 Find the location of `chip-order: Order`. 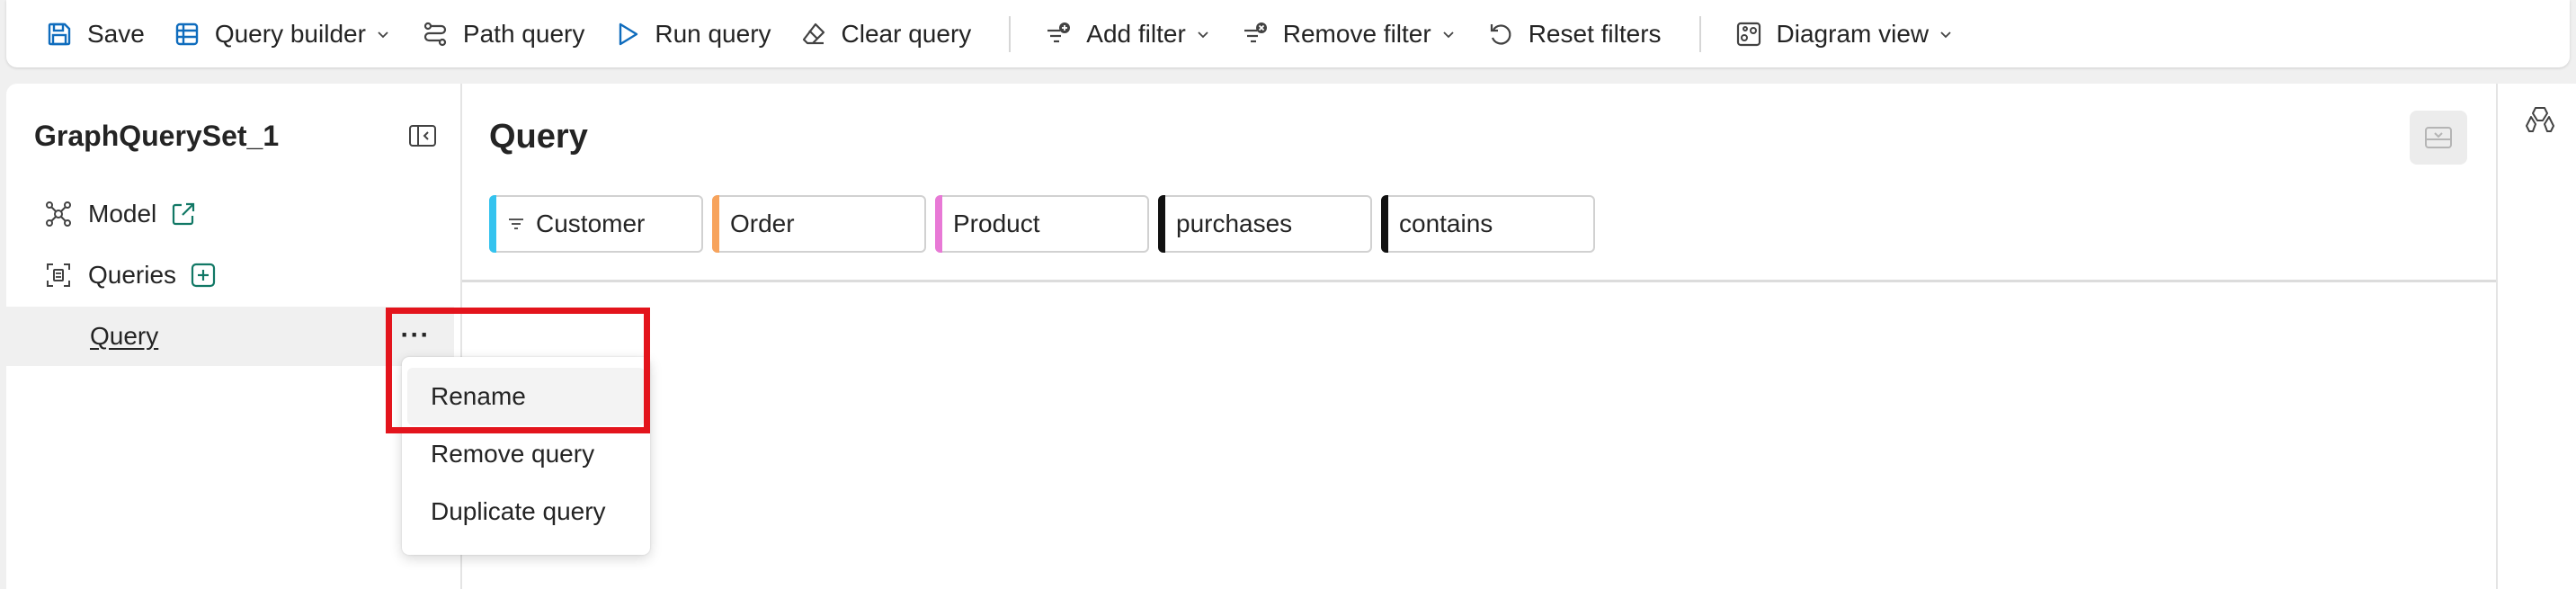

chip-order: Order is located at coordinates (819, 224).